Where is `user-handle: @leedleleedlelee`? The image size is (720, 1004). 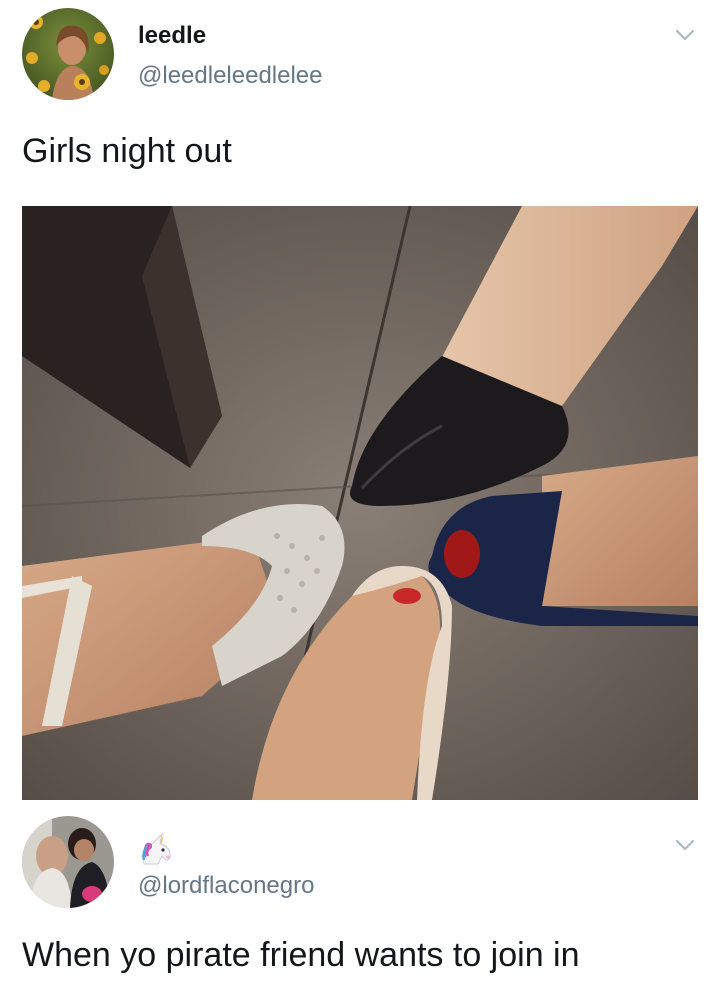
user-handle: @leedleleedlelee is located at coordinates (230, 76).